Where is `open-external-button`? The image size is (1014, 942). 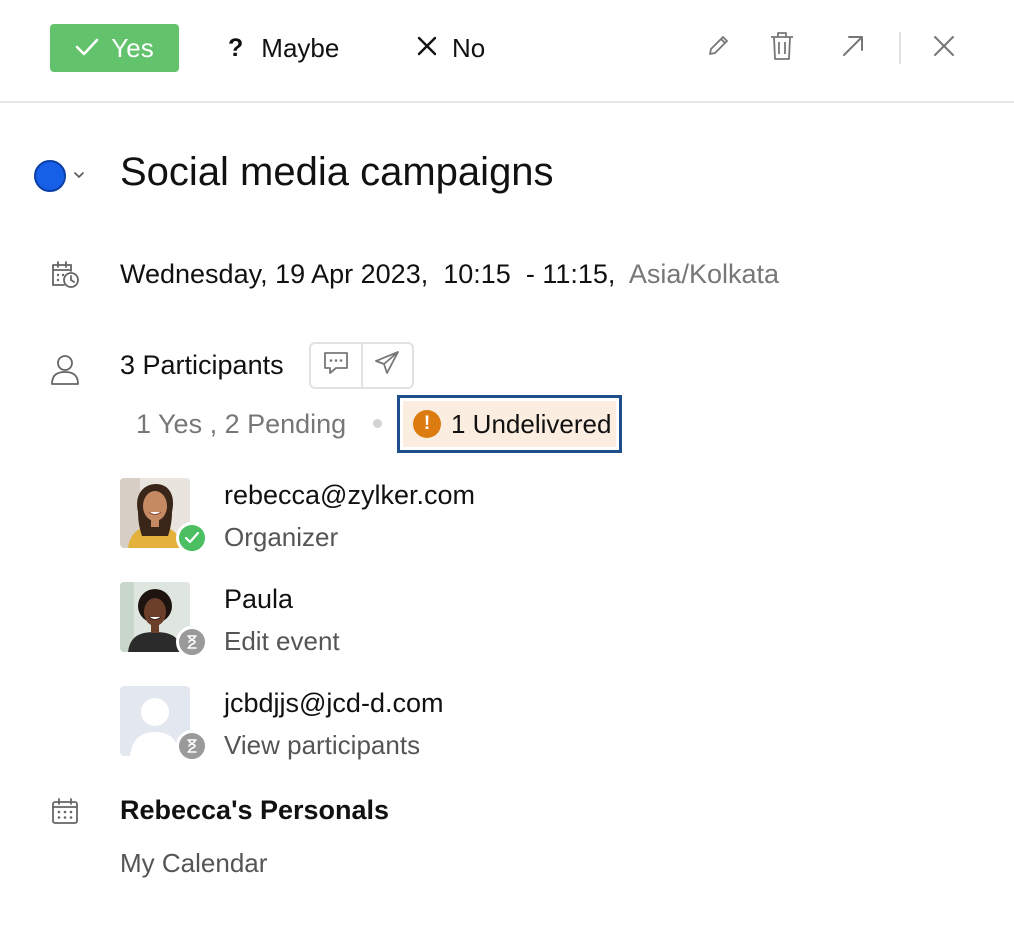 open-external-button is located at coordinates (853, 48).